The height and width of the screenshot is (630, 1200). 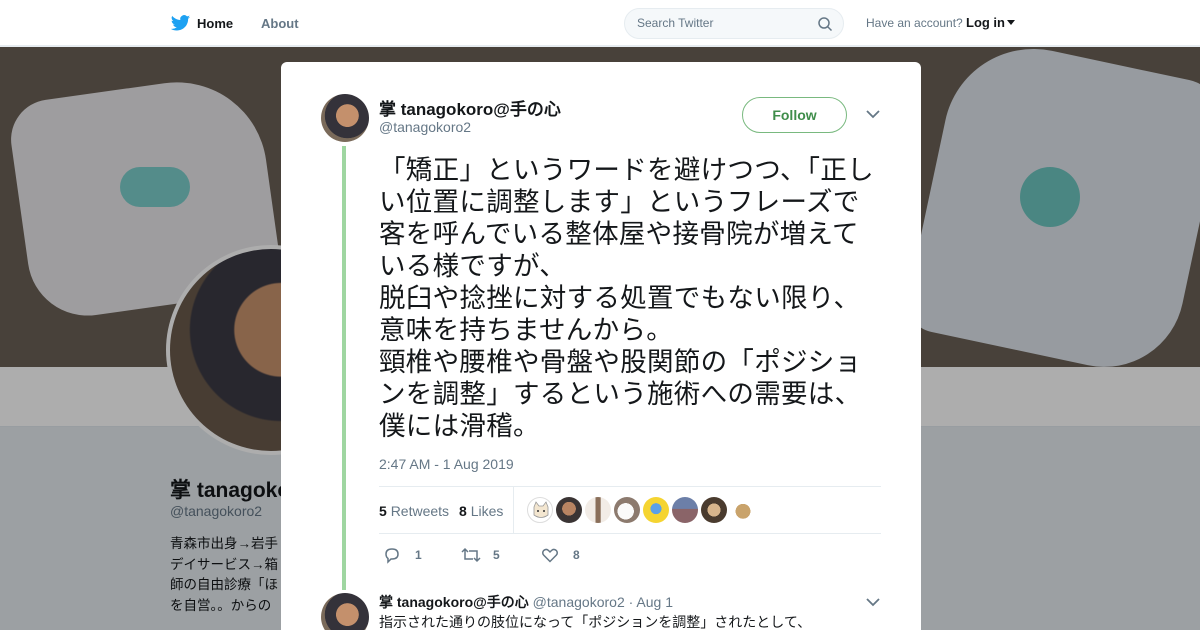 What do you see at coordinates (550, 555) in the screenshot?
I see `heart-icon` at bounding box center [550, 555].